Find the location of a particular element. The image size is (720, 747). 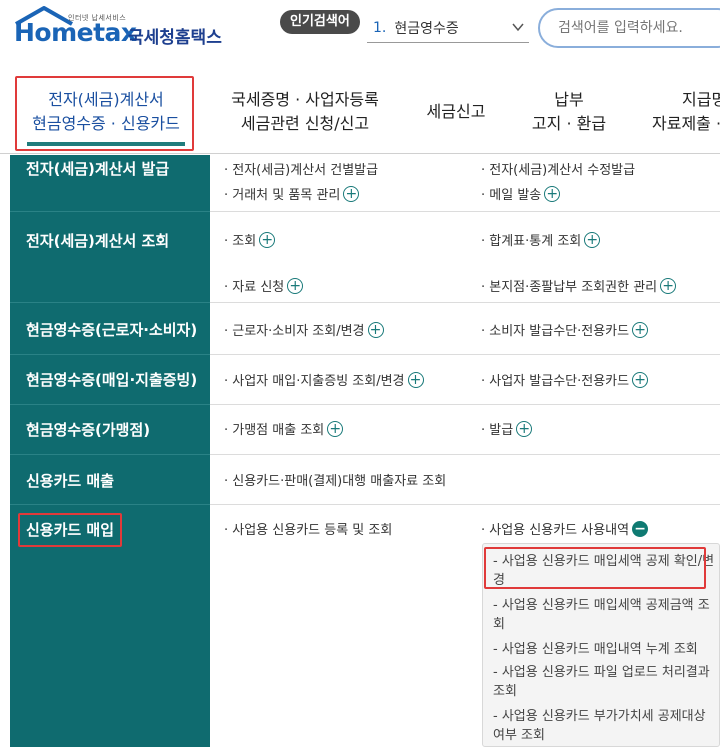

menu-link-label: · 자료 신청 is located at coordinates (254, 287).